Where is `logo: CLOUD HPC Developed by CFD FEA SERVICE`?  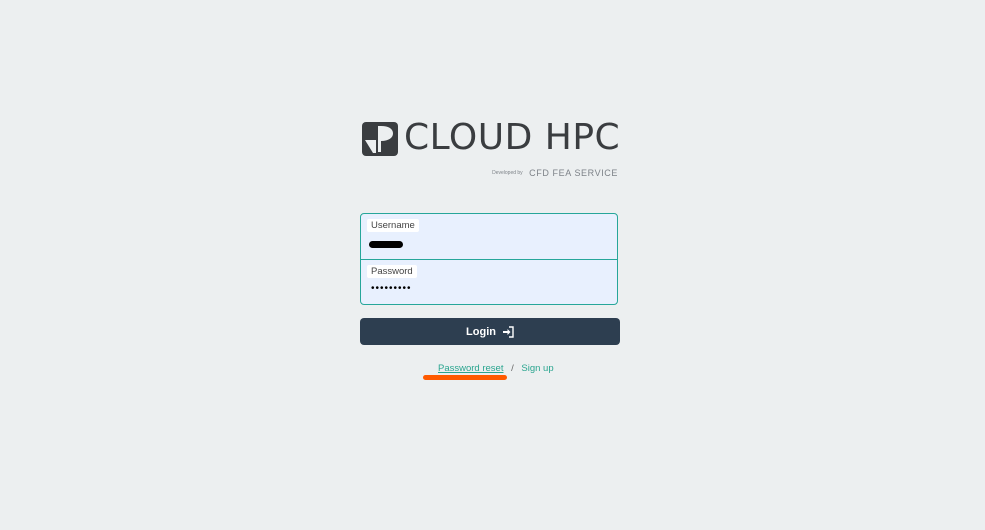
logo: CLOUD HPC Developed by CFD FEA SERVICE is located at coordinates (491, 147).